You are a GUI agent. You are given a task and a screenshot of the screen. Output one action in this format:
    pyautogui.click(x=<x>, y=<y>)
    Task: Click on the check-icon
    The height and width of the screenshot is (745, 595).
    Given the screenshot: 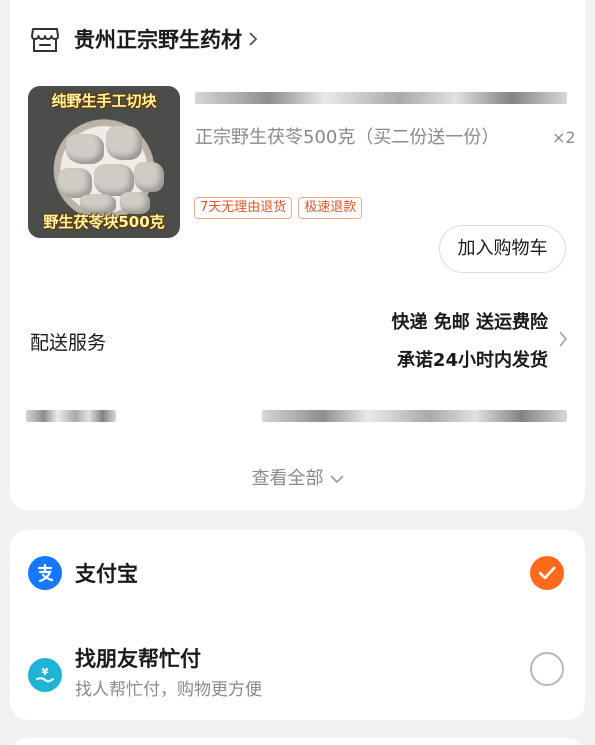 What is the action you would take?
    pyautogui.click(x=547, y=573)
    